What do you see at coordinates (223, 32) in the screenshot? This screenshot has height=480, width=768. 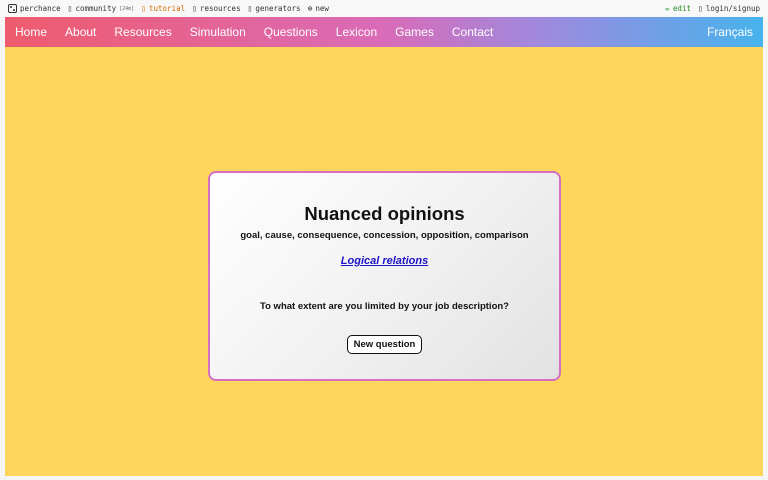 I see `nav-simulation: Simulation` at bounding box center [223, 32].